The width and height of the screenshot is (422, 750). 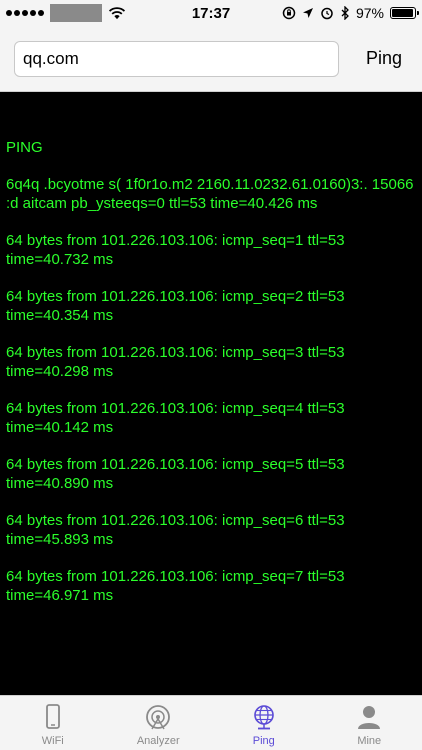 I want to click on status-left, so click(x=81, y=13).